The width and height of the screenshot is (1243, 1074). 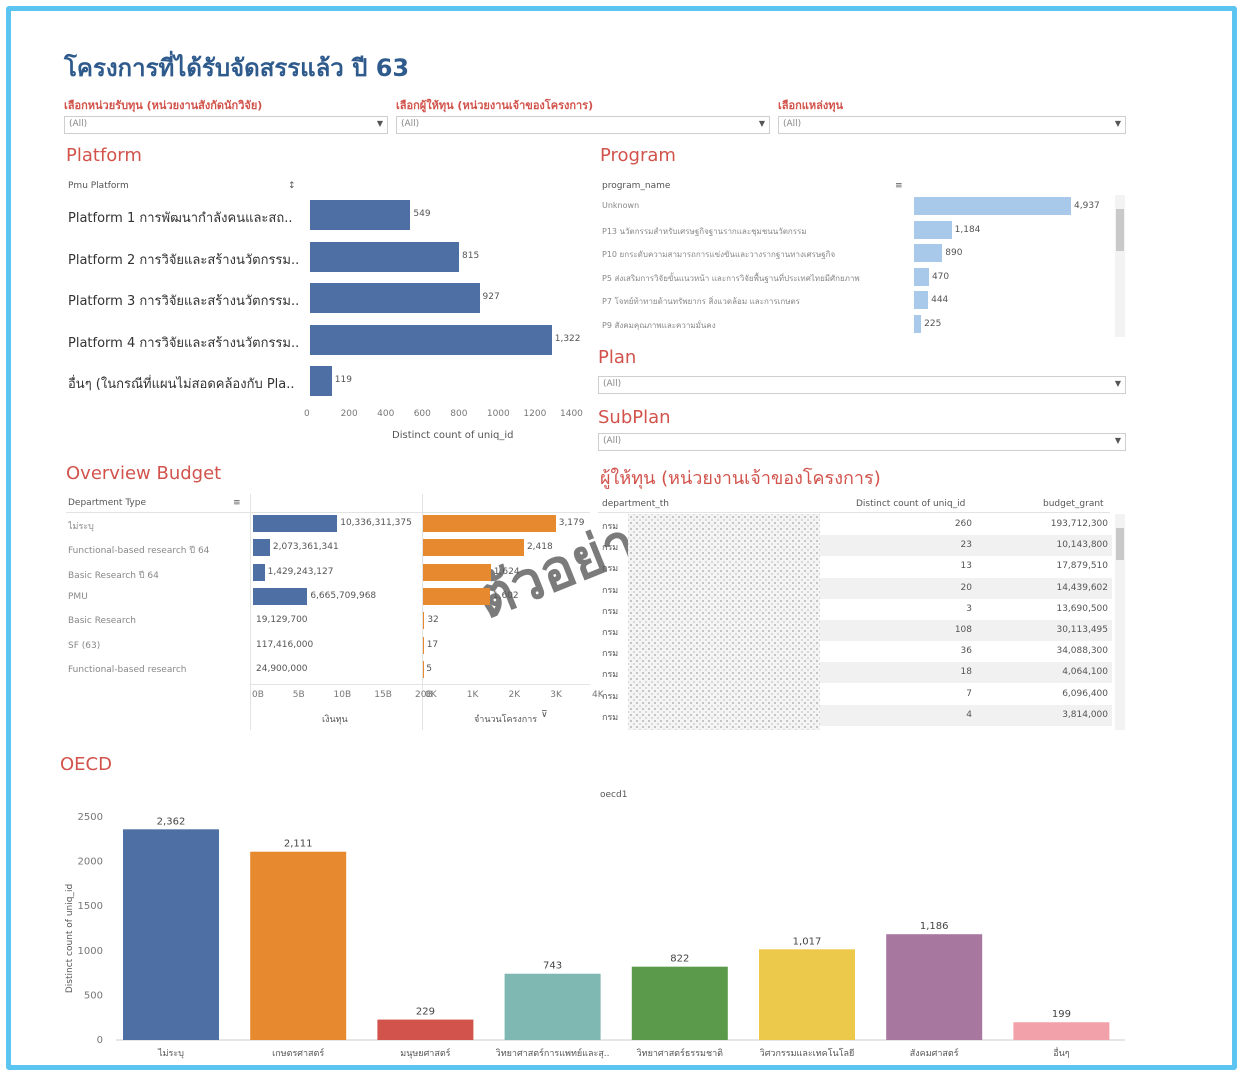 What do you see at coordinates (952, 125) in the screenshot?
I see `filter-select-source: (All) ▼` at bounding box center [952, 125].